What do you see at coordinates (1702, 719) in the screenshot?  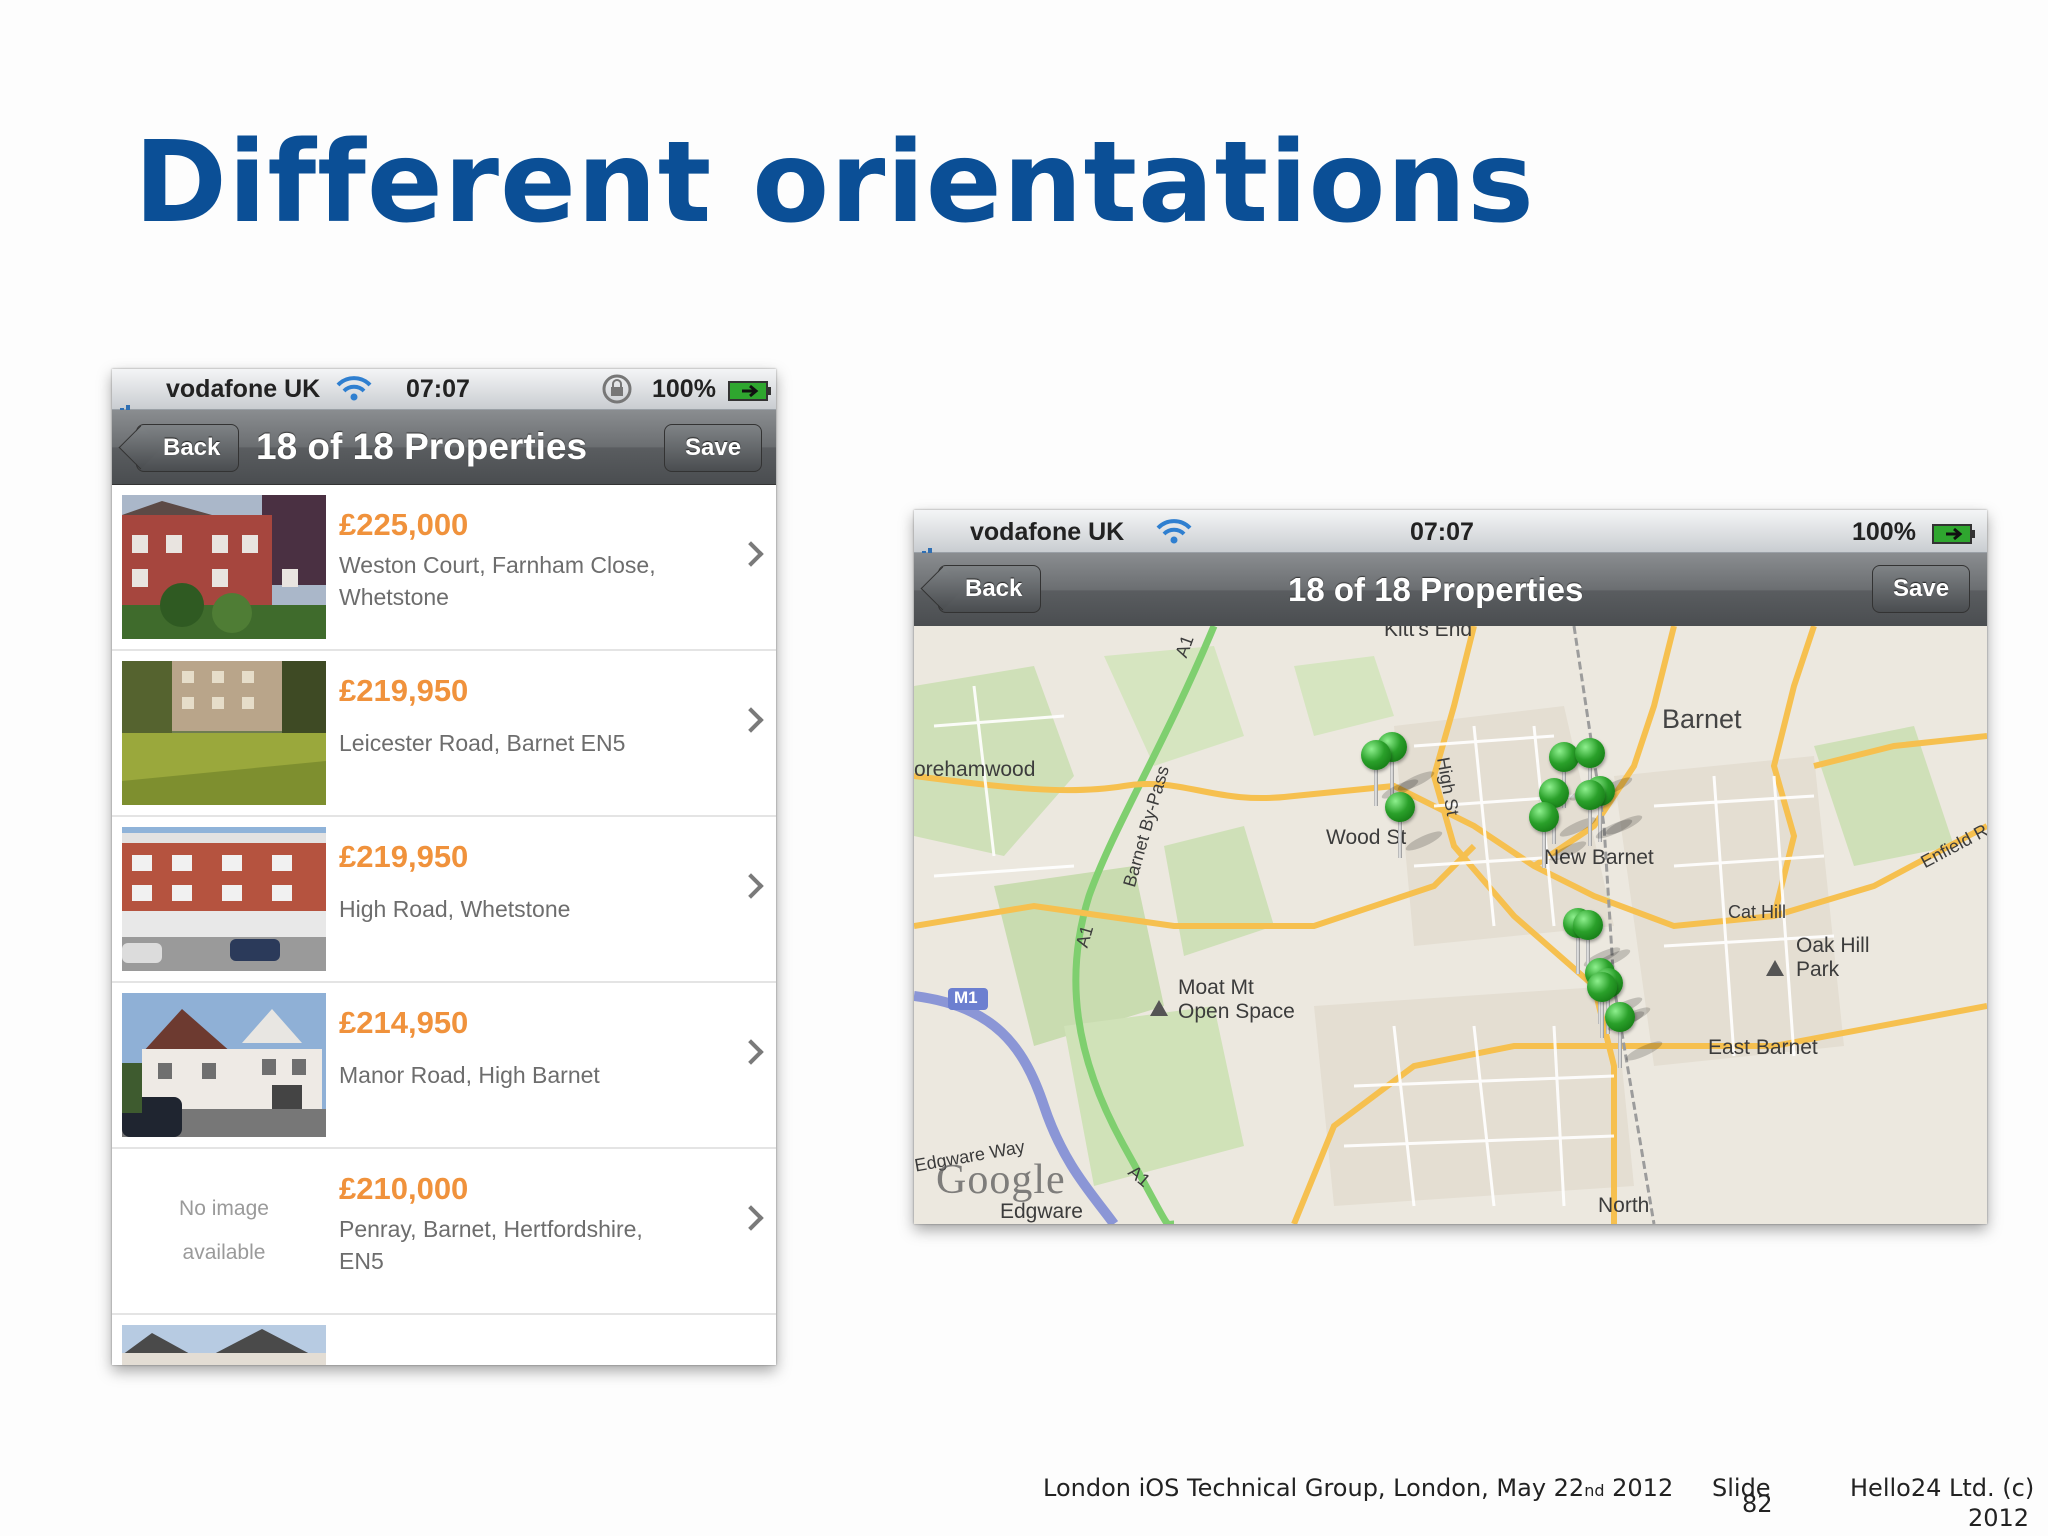 I see `map-label-barnet: Barnet` at bounding box center [1702, 719].